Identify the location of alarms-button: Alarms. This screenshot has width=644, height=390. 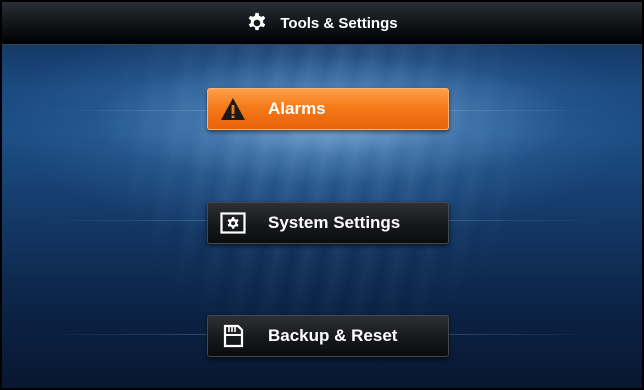
(328, 109).